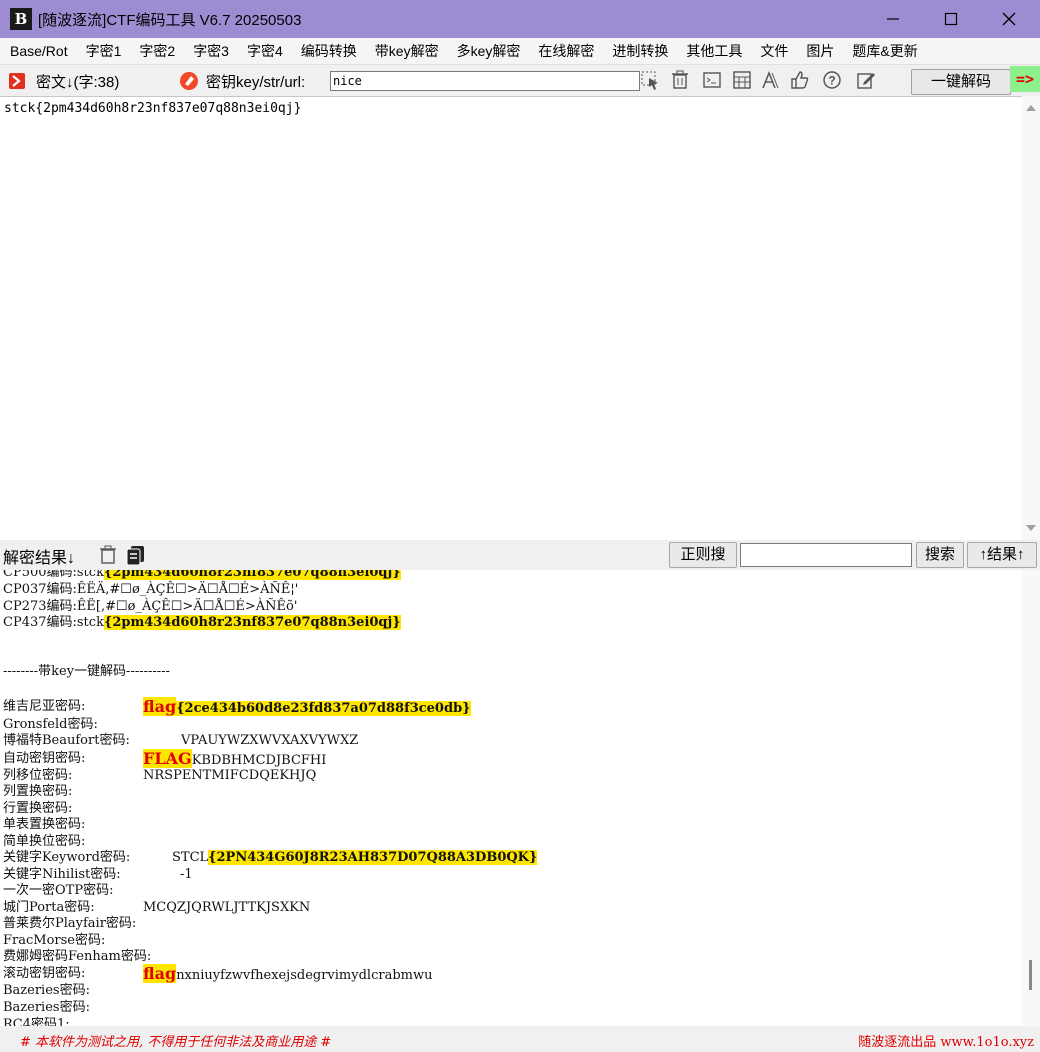 The height and width of the screenshot is (1052, 1040). Describe the element at coordinates (820, 51) in the screenshot. I see `menu-item: 图片` at that location.